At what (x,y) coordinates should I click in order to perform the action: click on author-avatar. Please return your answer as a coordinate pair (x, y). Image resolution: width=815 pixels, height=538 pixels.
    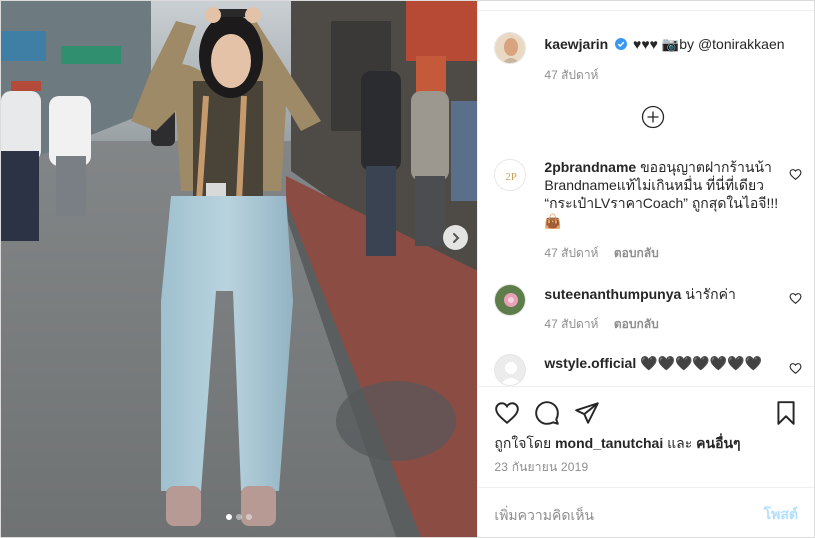
    Looking at the image, I should click on (510, 48).